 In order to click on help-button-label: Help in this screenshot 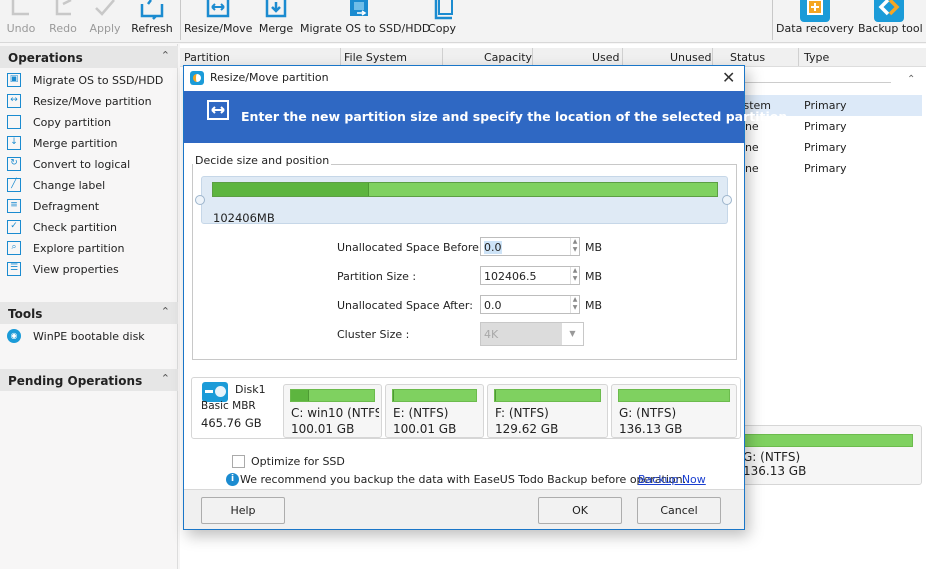, I will do `click(243, 510)`.